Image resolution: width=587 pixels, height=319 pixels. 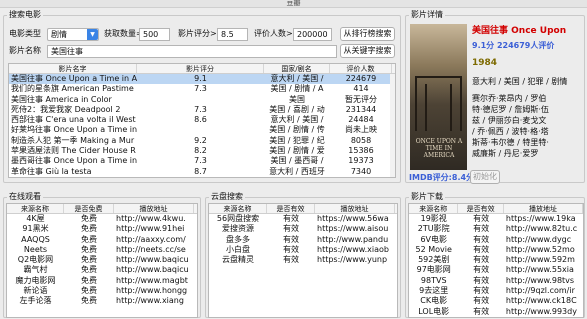 What do you see at coordinates (367, 51) in the screenshot?
I see `keyword-search-button: 从关键字搜索` at bounding box center [367, 51].